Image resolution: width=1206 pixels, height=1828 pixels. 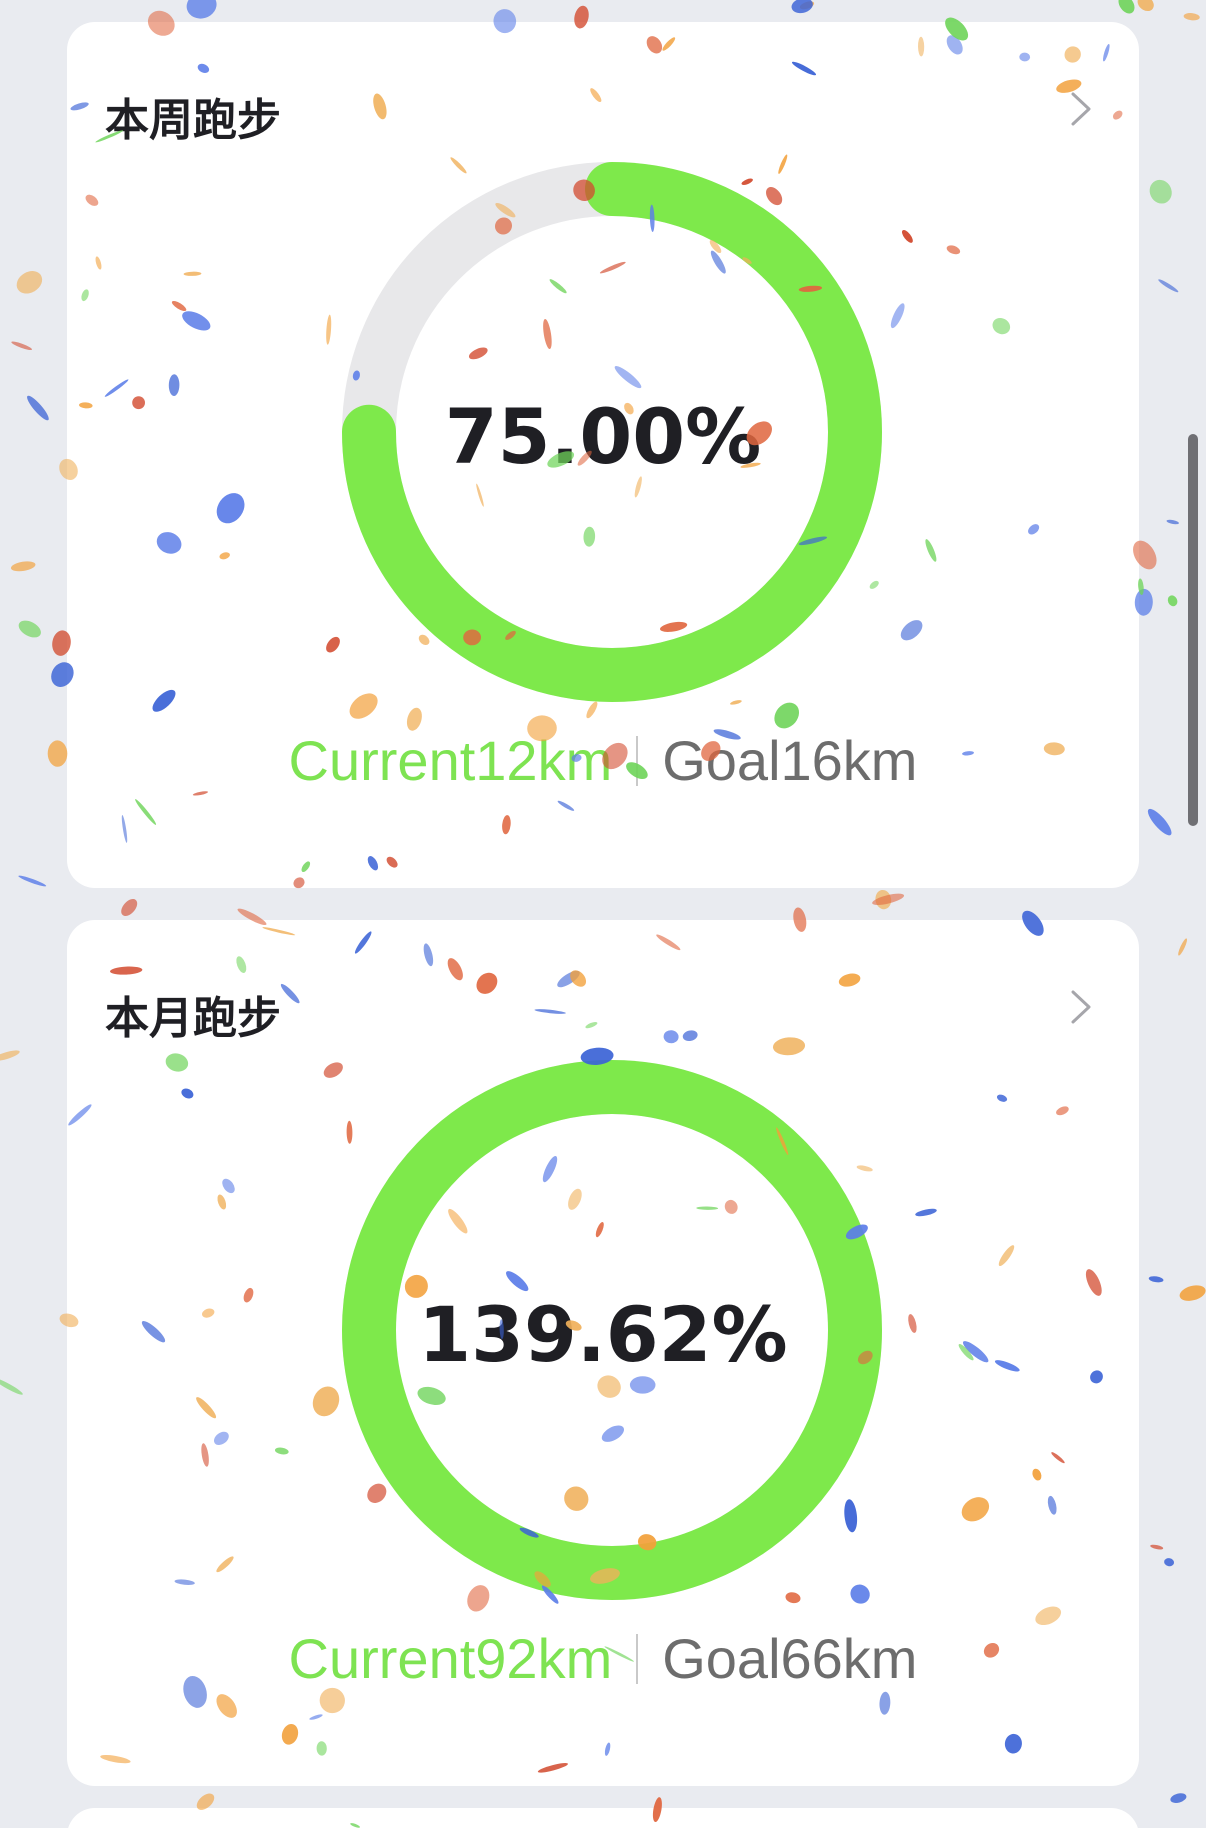 I want to click on monthly-stats: Current92km Goal66km, so click(x=603, y=1658).